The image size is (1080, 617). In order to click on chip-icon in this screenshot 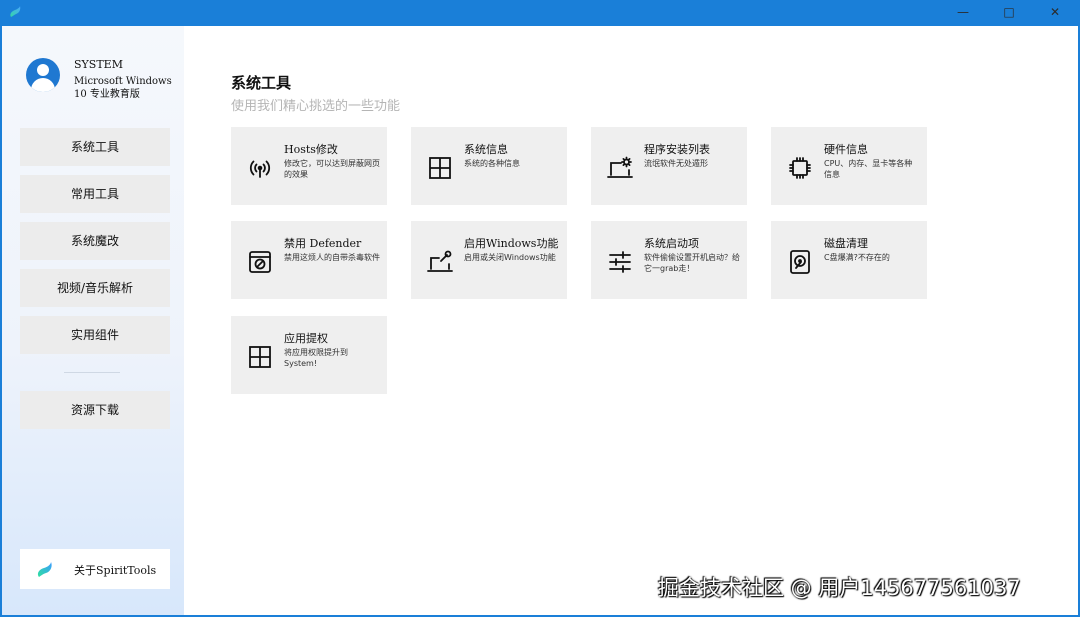, I will do `click(800, 168)`.